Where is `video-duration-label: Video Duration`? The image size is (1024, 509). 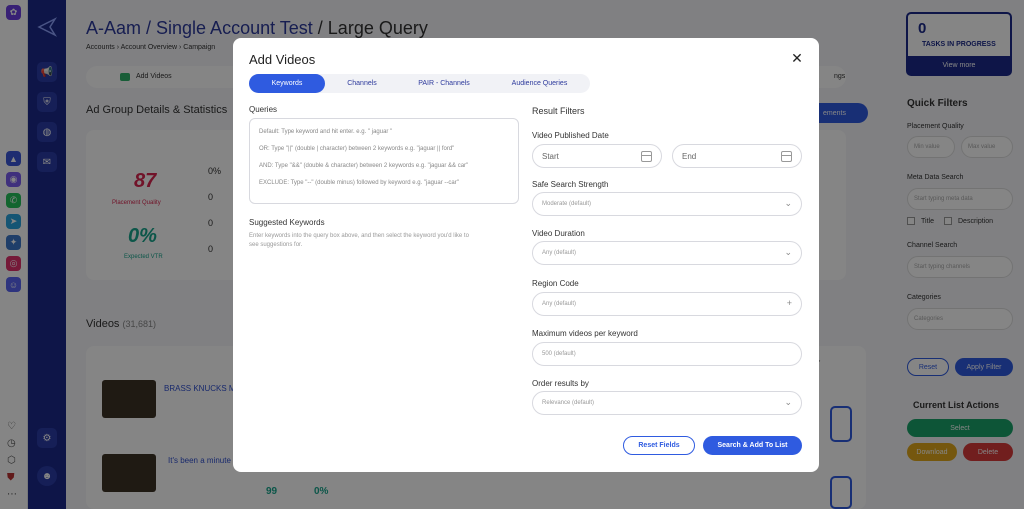
video-duration-label: Video Duration is located at coordinates (558, 233).